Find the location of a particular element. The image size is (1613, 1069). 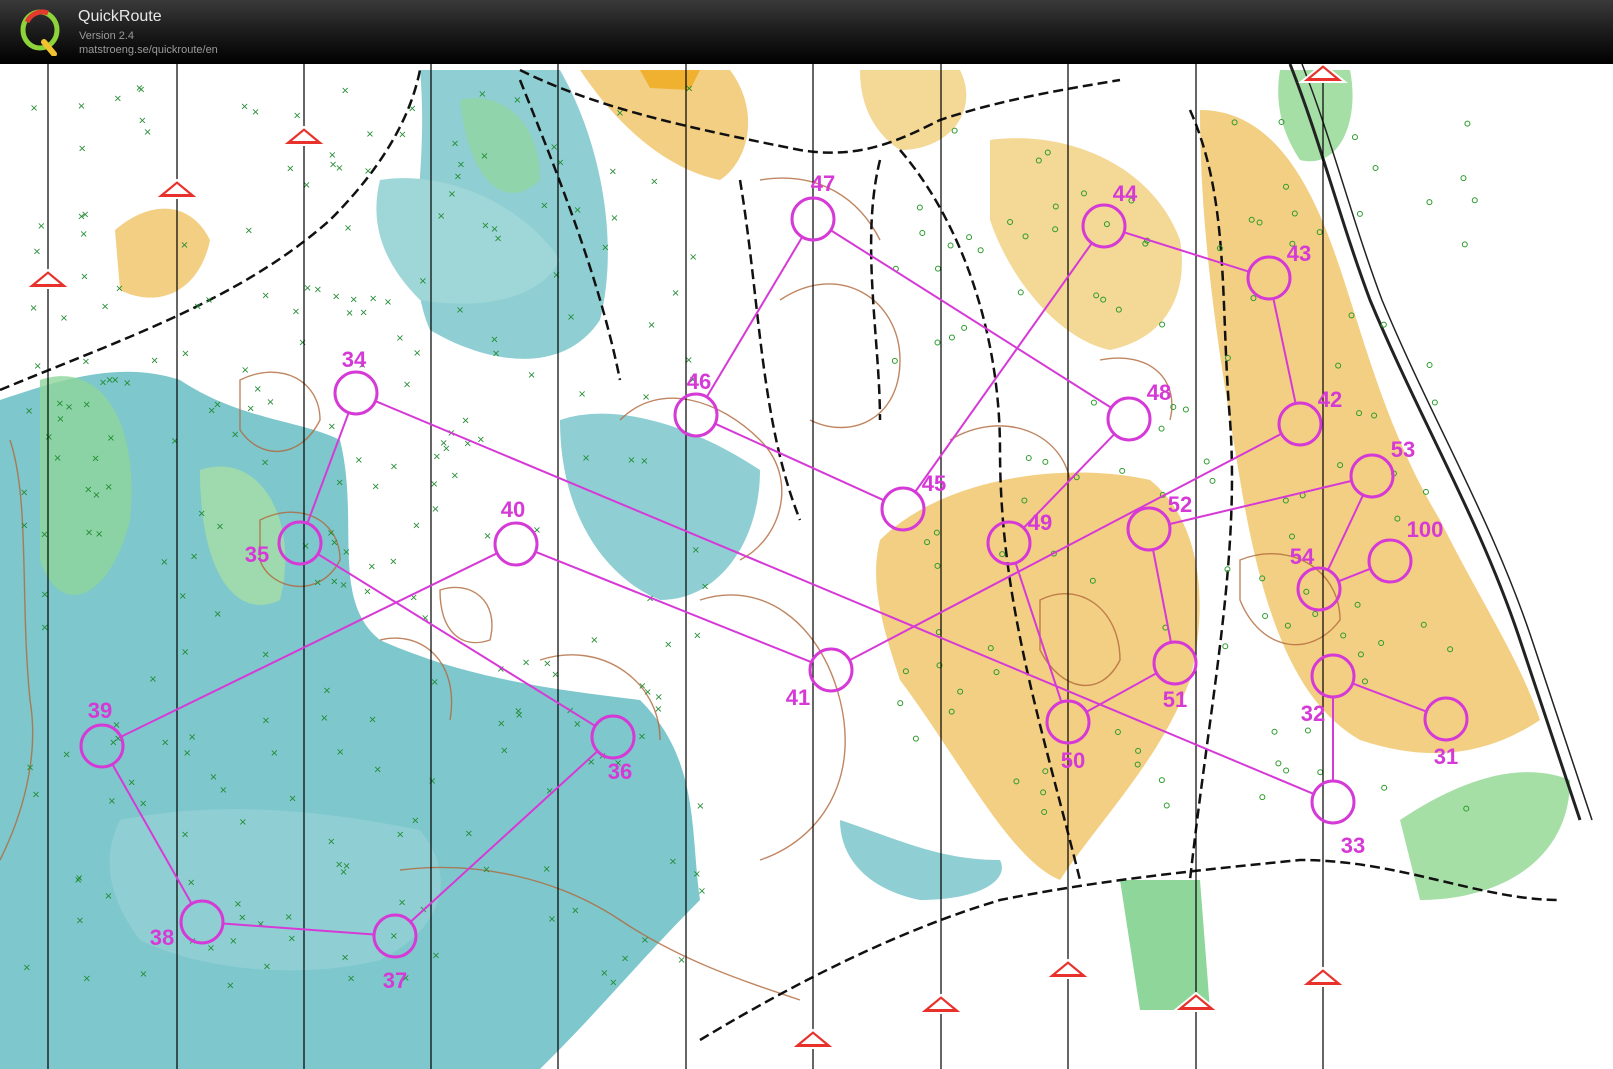

control-number: 46 is located at coordinates (699, 381).